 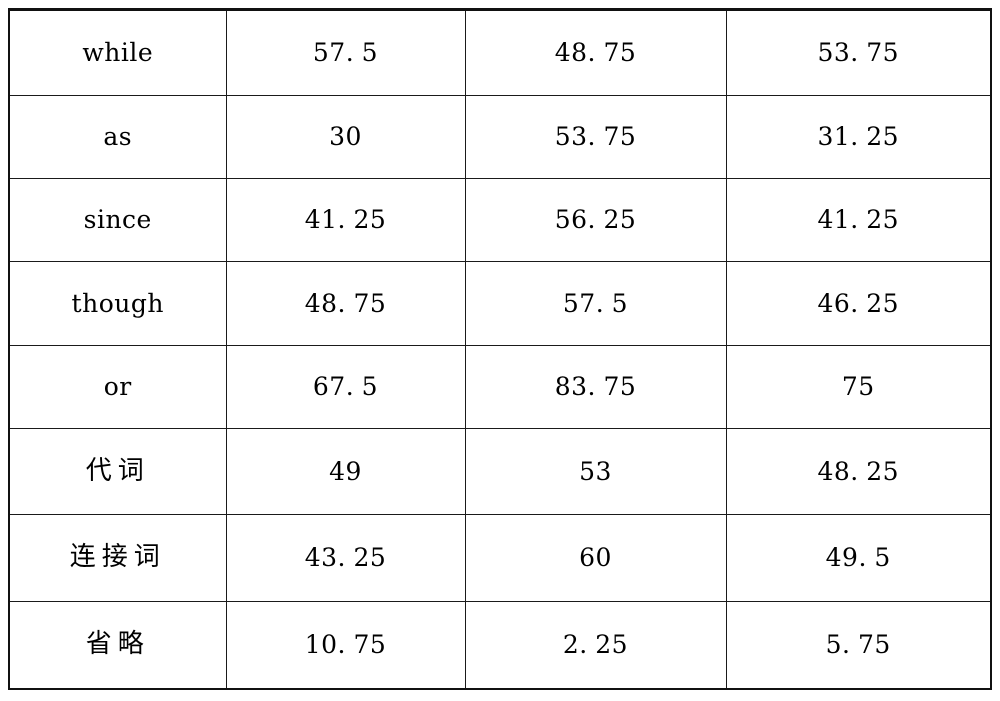 What do you see at coordinates (117, 386) in the screenshot?
I see `row-label-cell: or` at bounding box center [117, 386].